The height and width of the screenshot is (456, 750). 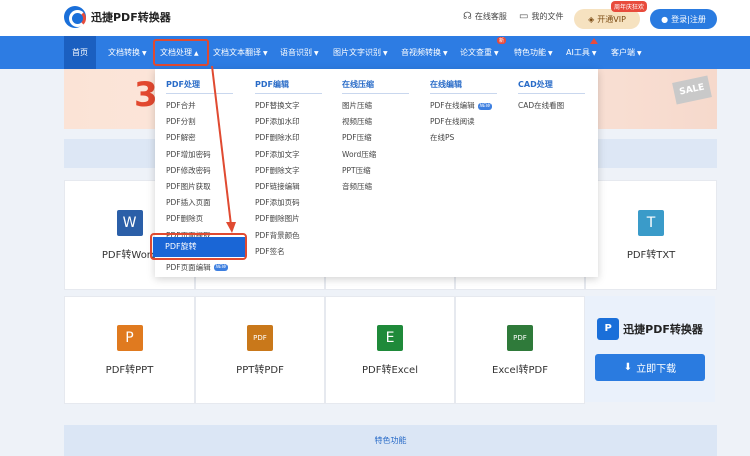 I want to click on nav-highlight-box, so click(x=181, y=52).